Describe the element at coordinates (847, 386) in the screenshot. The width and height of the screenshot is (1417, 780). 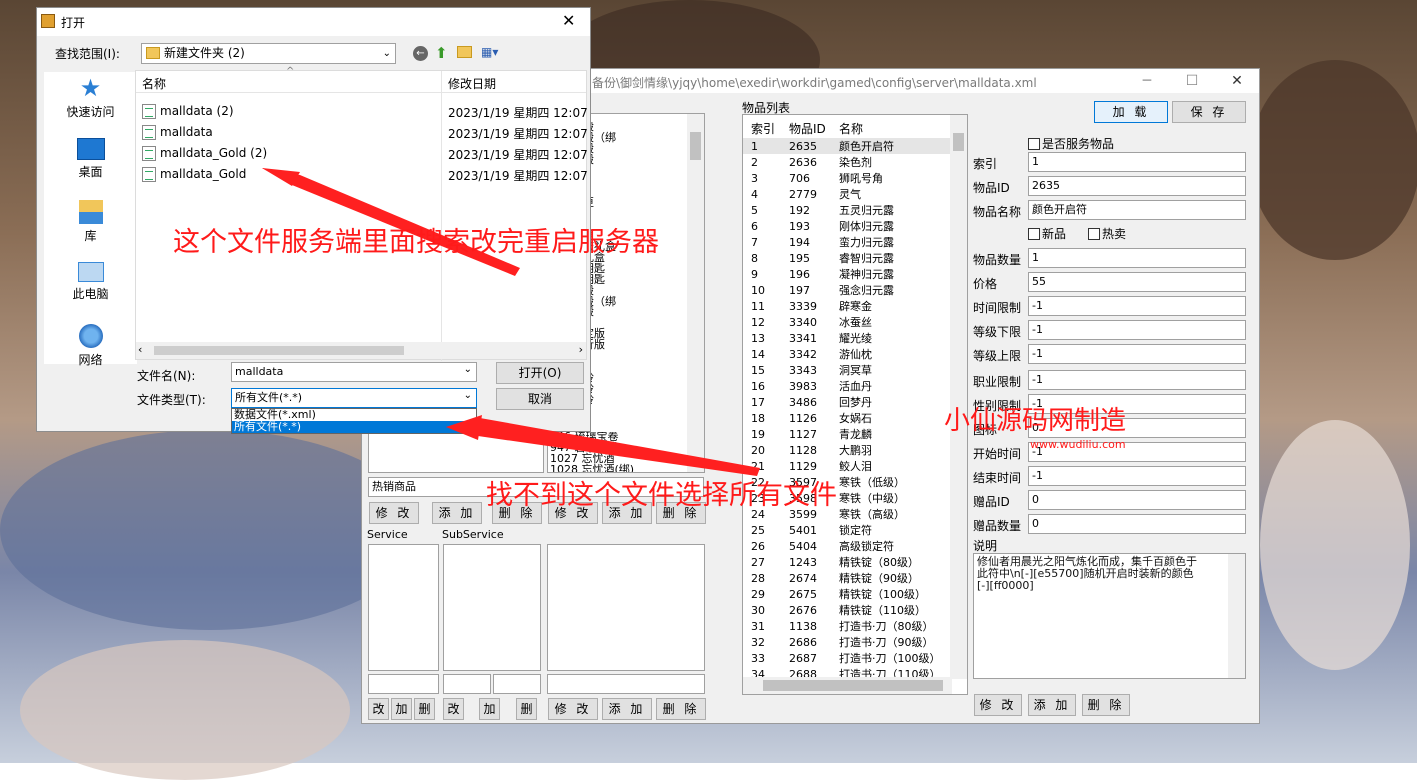
I see `item-row: 16 3983 活血丹` at that location.